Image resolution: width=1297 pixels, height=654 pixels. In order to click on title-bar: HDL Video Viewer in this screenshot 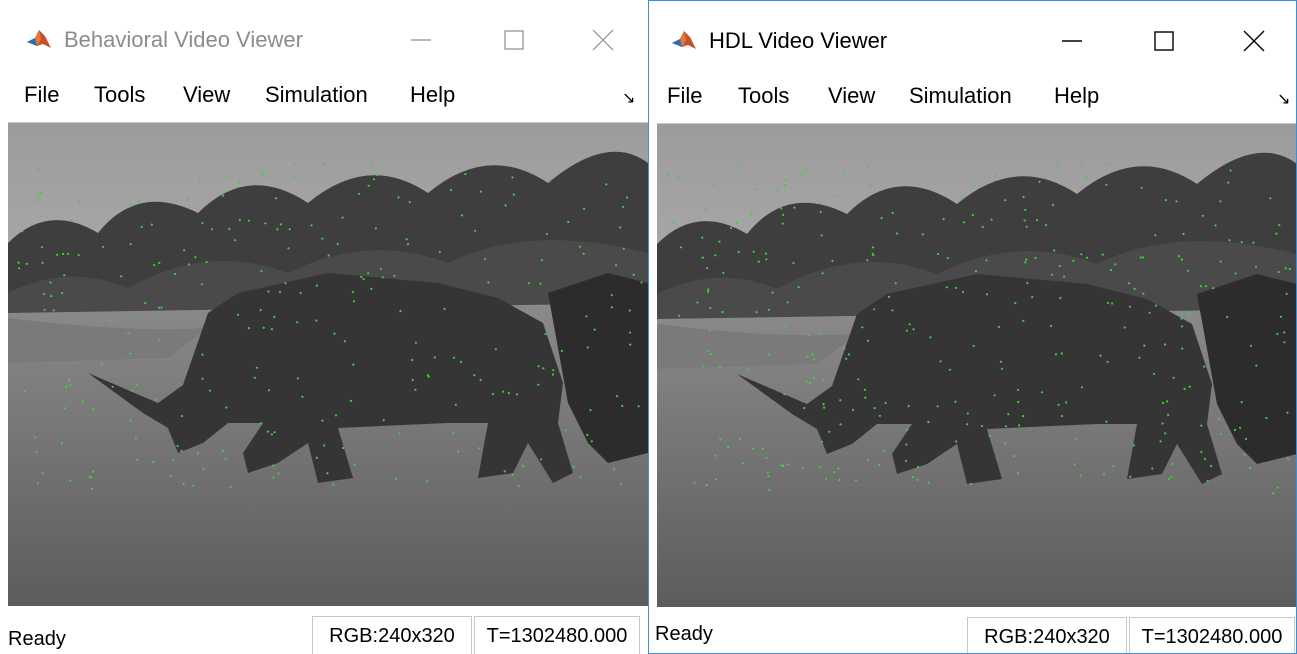, I will do `click(972, 36)`.